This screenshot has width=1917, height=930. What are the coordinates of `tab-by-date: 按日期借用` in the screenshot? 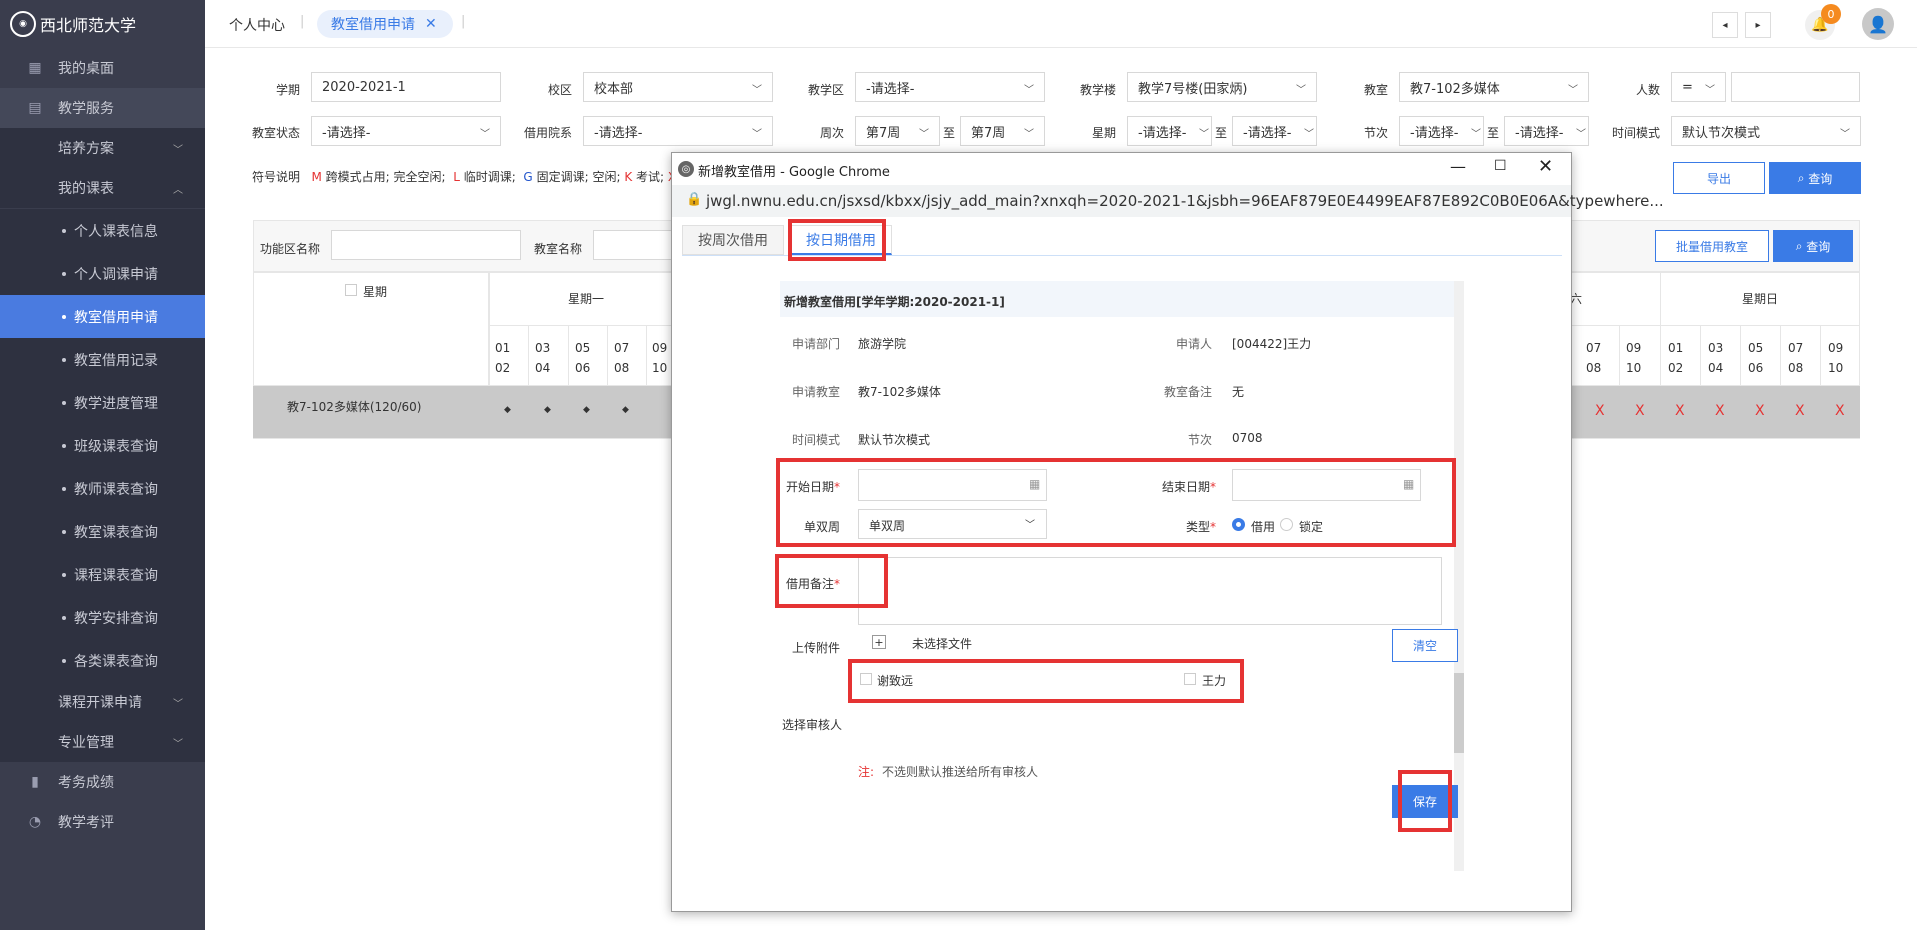 It's located at (841, 240).